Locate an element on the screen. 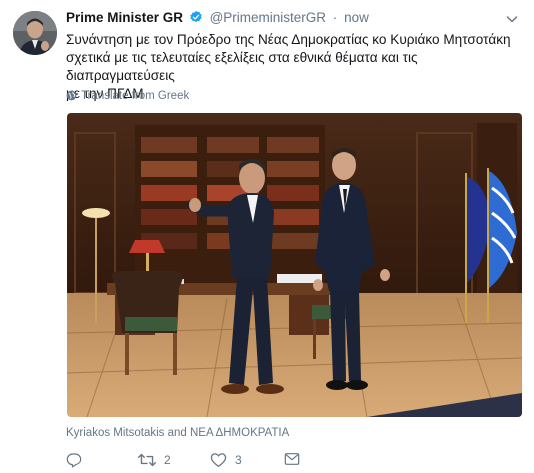 The height and width of the screenshot is (473, 534). handle: @PrimeministerGR is located at coordinates (268, 17).